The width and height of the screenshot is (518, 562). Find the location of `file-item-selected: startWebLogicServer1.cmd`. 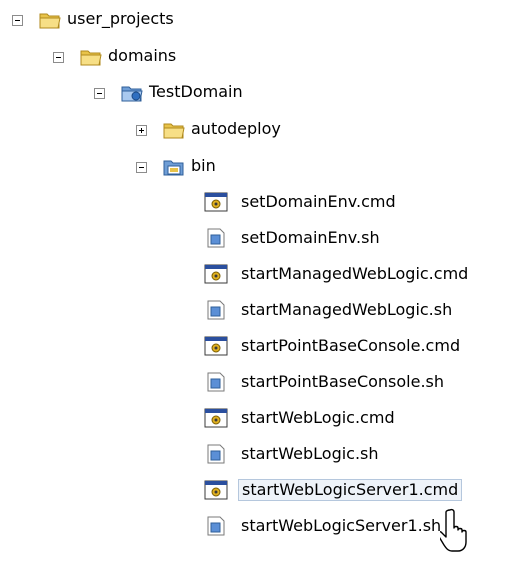

file-item-selected: startWebLogicServer1.cmd is located at coordinates (354, 491).